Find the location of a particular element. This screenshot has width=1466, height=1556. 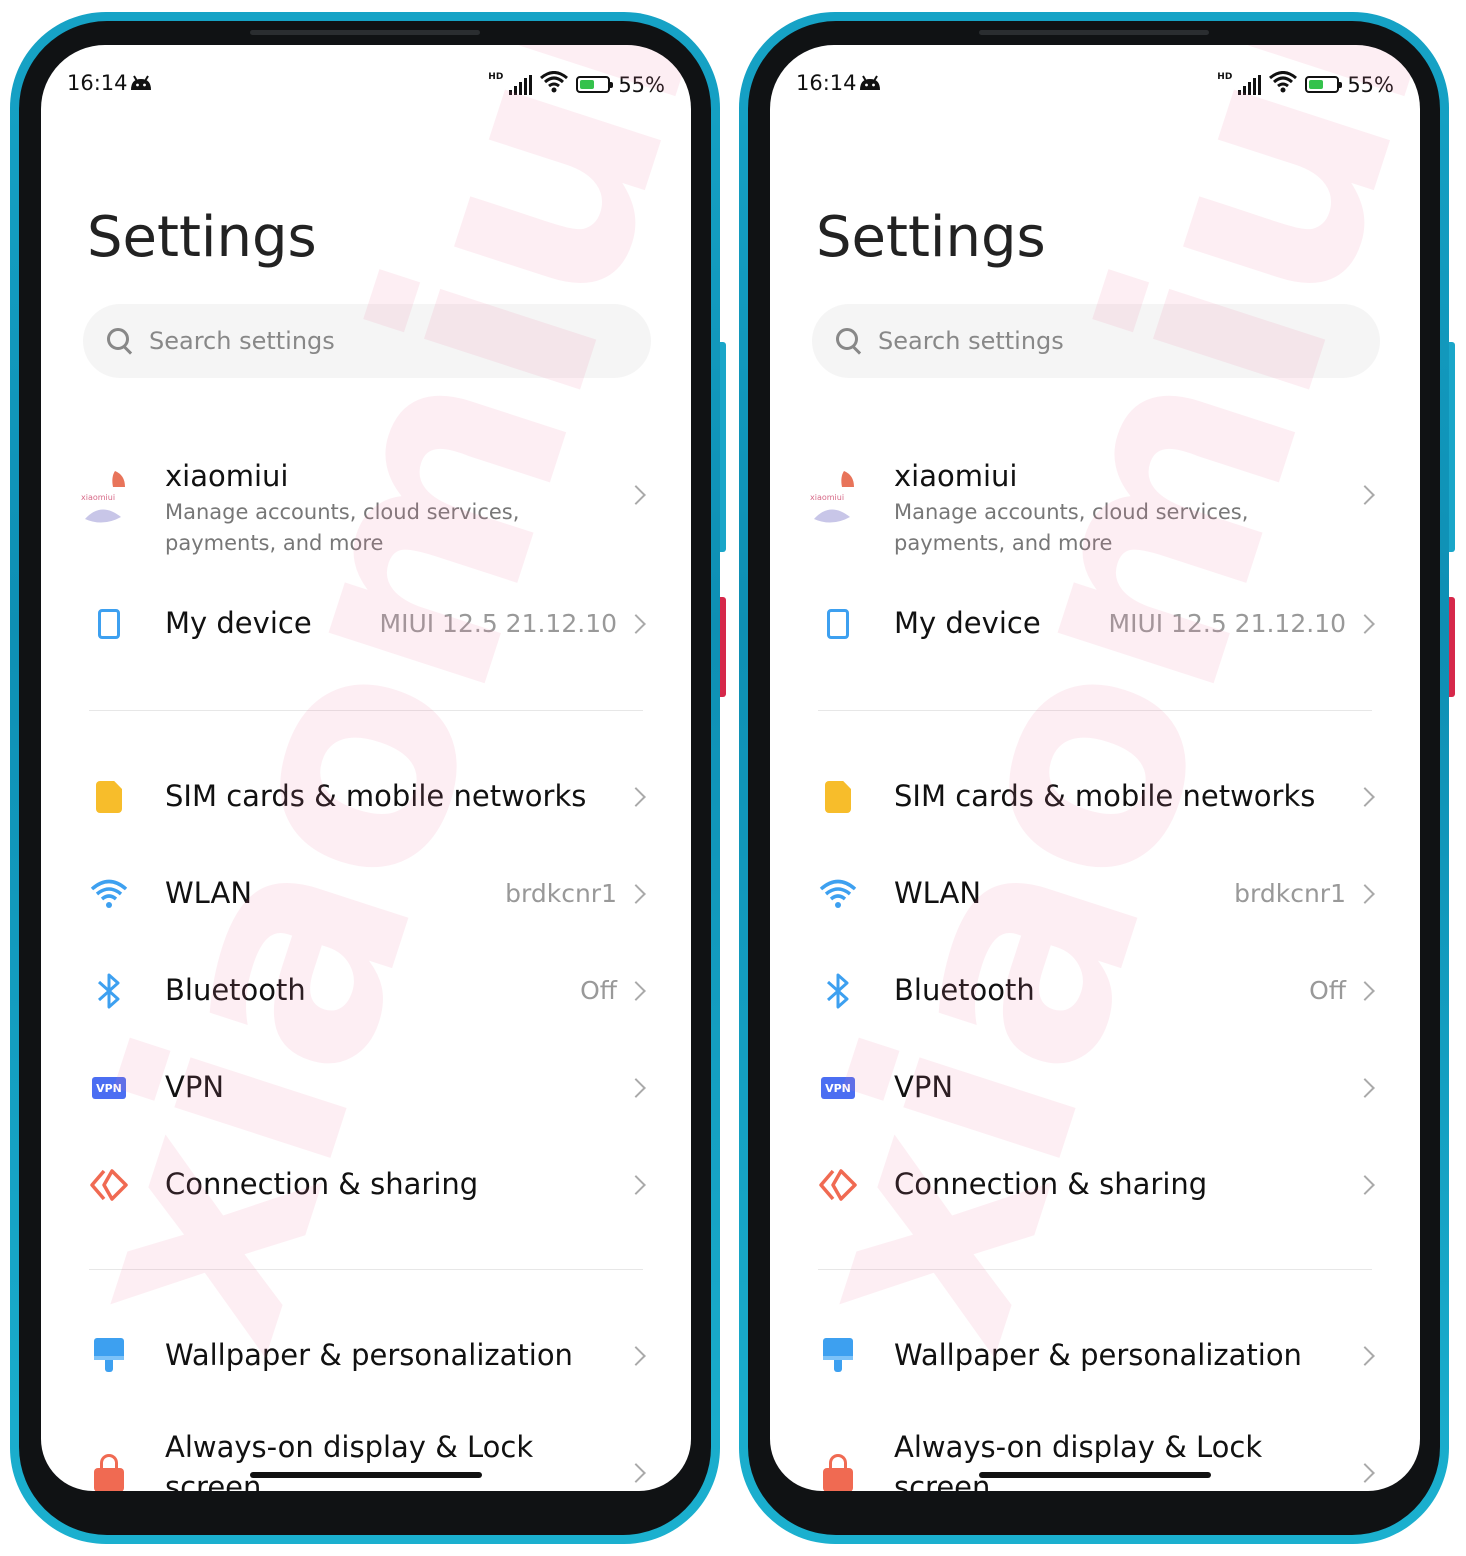

search-icon is located at coordinates (849, 341).